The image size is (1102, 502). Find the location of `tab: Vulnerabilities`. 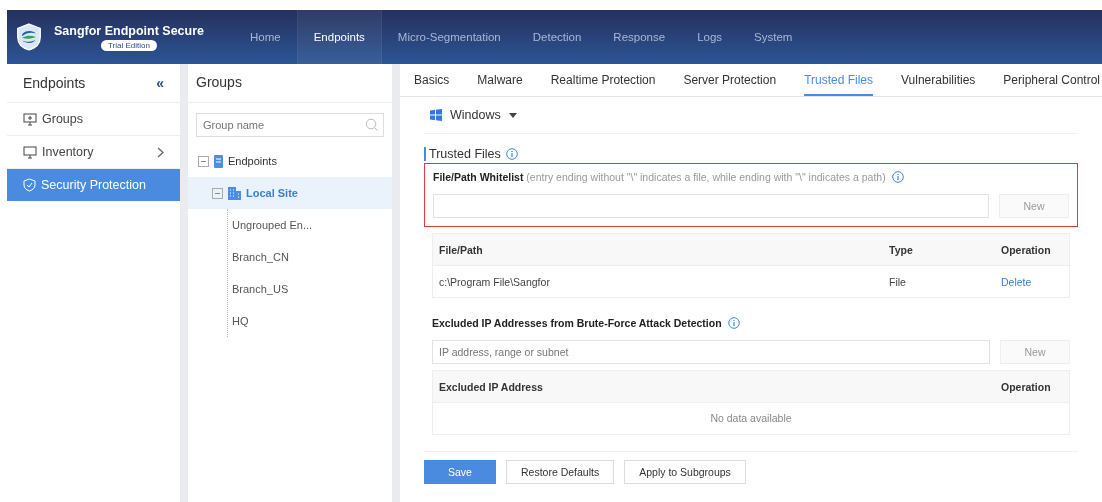

tab: Vulnerabilities is located at coordinates (938, 80).